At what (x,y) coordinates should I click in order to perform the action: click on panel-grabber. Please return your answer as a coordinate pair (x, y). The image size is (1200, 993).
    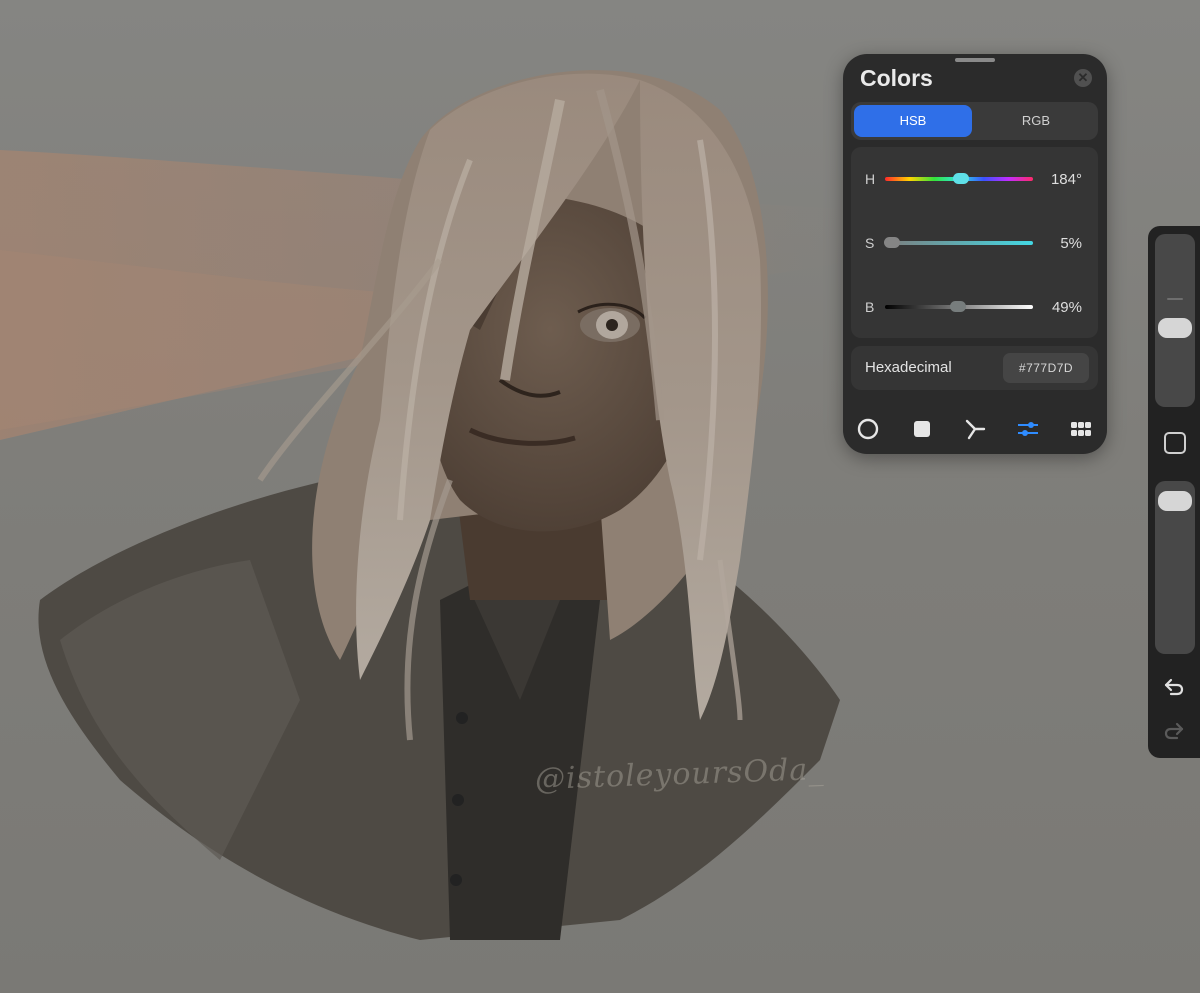
    Looking at the image, I should click on (975, 60).